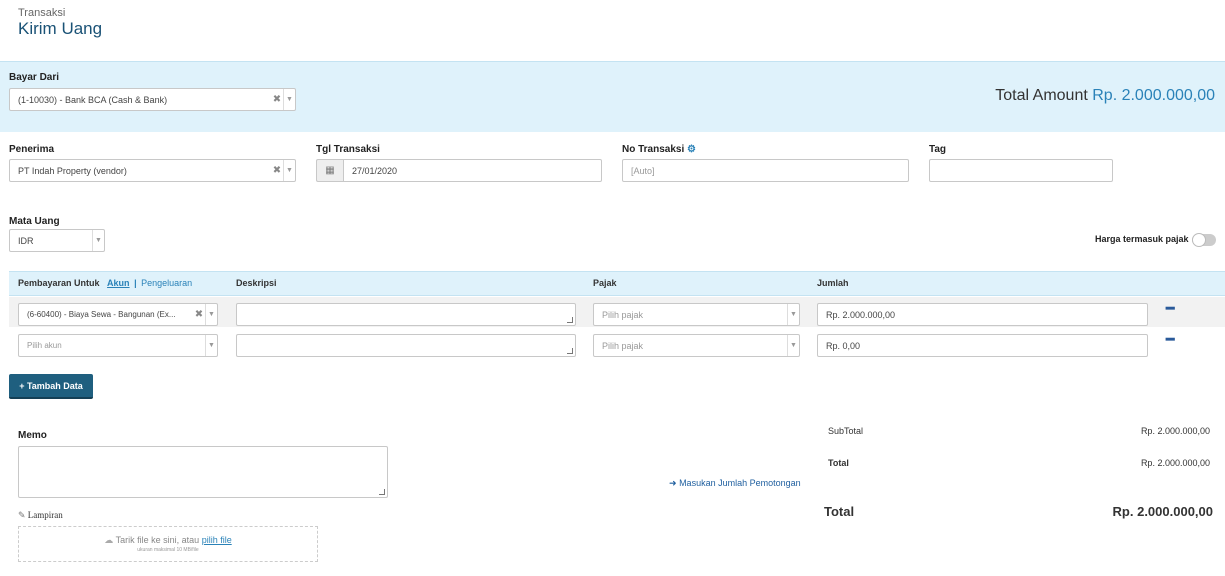  I want to click on trx-no-label: No Transaksi ⚙, so click(659, 149).